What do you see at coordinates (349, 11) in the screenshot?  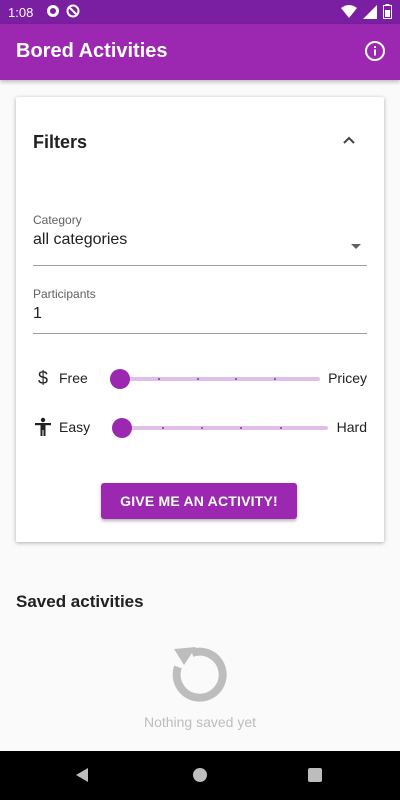 I see `wifi-icon` at bounding box center [349, 11].